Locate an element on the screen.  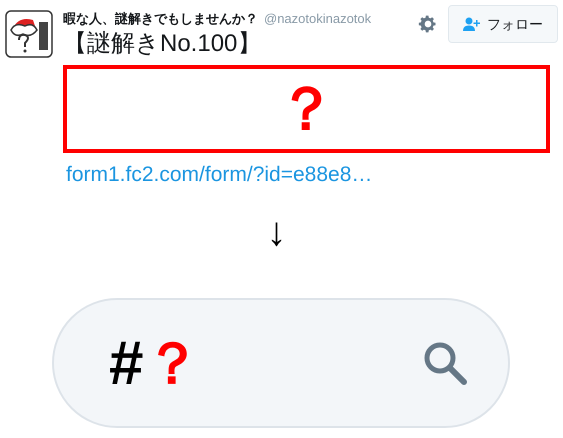
search-icon is located at coordinates (445, 363).